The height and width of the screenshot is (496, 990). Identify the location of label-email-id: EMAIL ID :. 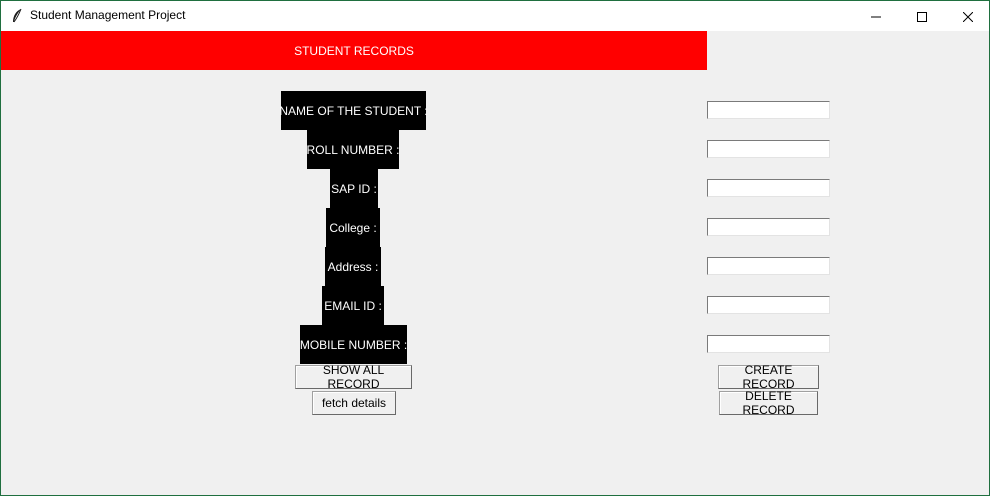
(353, 305).